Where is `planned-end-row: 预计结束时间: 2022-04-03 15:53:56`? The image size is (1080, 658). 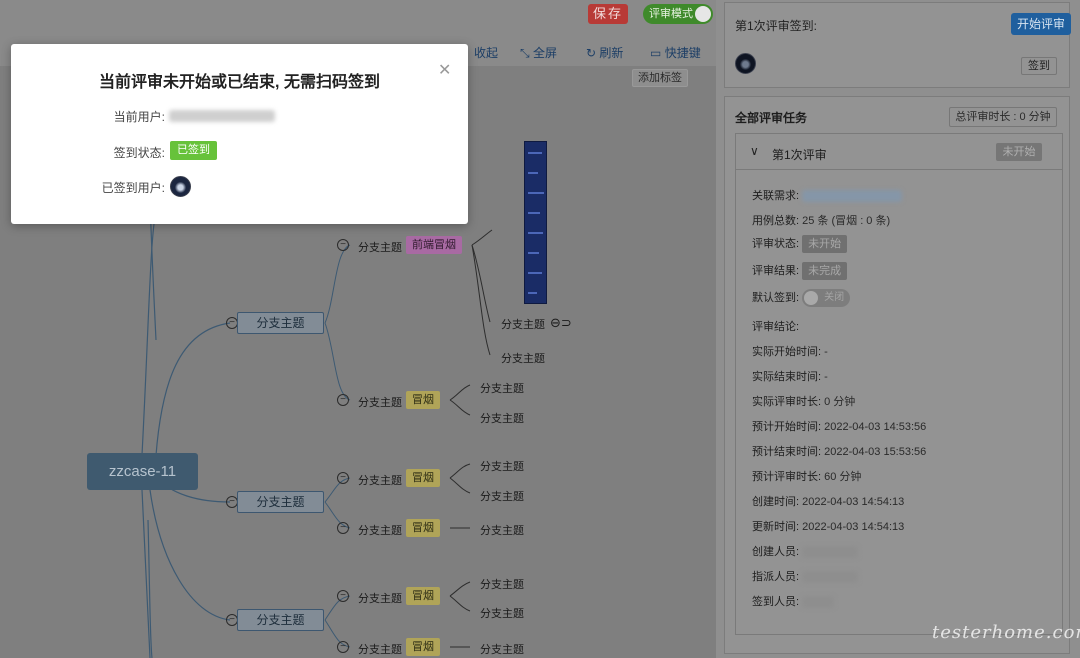 planned-end-row: 预计结束时间: 2022-04-03 15:53:56 is located at coordinates (839, 452).